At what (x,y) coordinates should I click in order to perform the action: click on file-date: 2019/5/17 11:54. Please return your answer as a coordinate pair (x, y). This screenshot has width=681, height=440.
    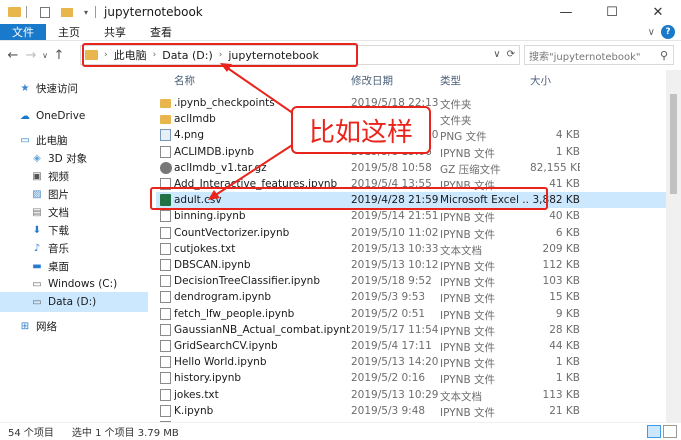
    Looking at the image, I should click on (395, 329).